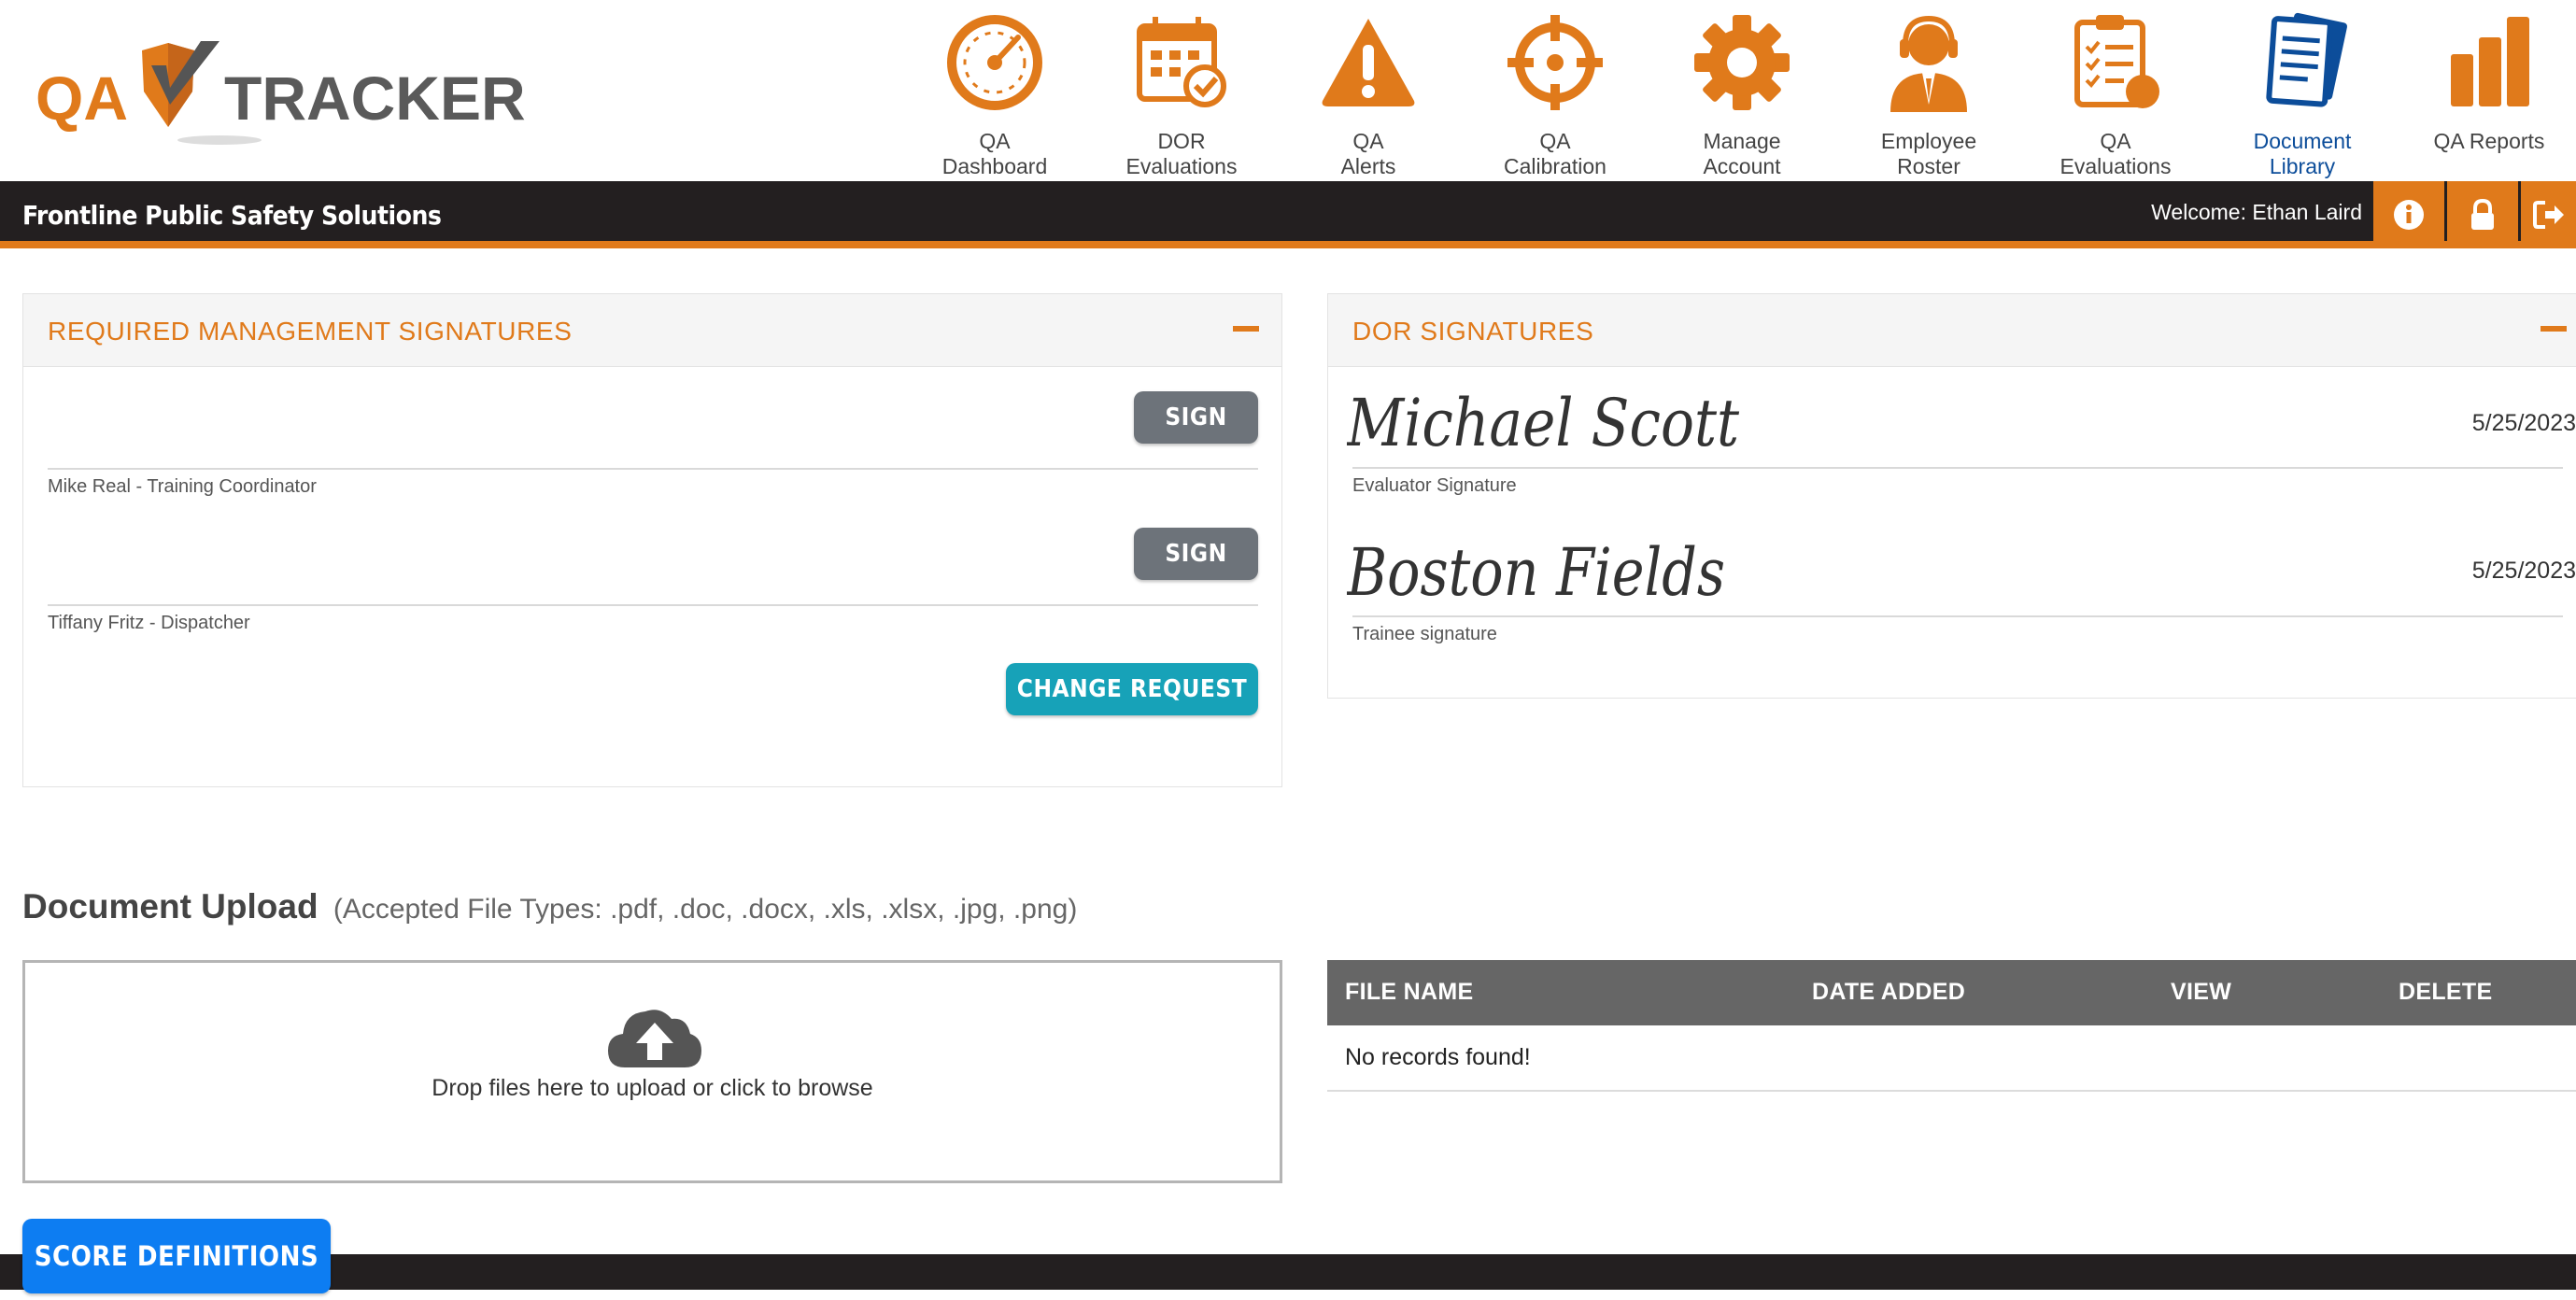 Image resolution: width=2576 pixels, height=1300 pixels. I want to click on documents-icon, so click(2307, 59).